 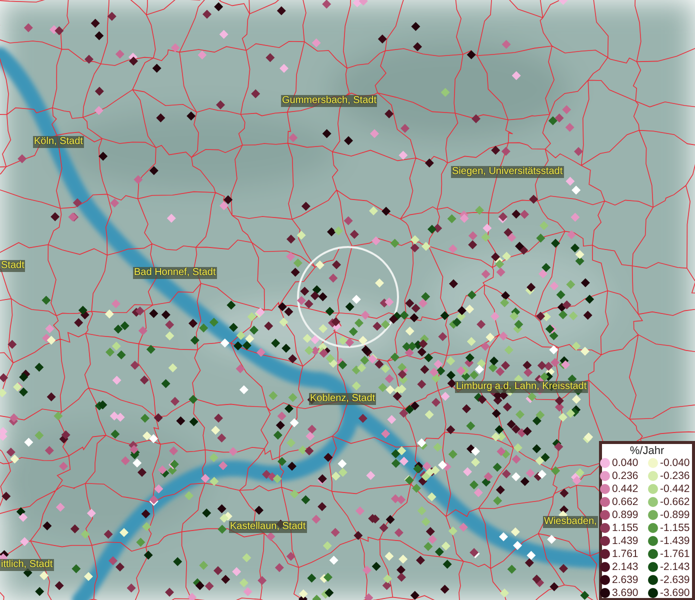 What do you see at coordinates (626, 502) in the screenshot?
I see `legend-value: 0.662` at bounding box center [626, 502].